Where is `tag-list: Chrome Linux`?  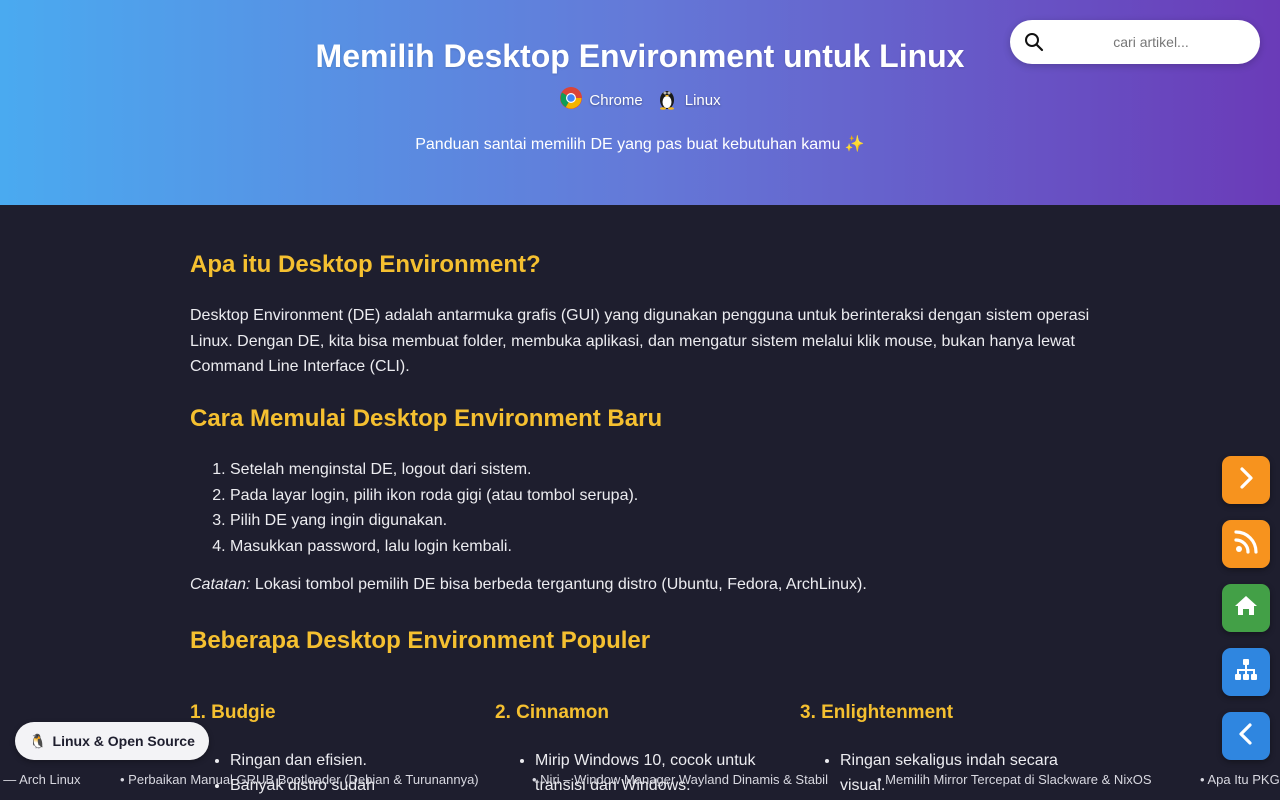 tag-list: Chrome Linux is located at coordinates (640, 100).